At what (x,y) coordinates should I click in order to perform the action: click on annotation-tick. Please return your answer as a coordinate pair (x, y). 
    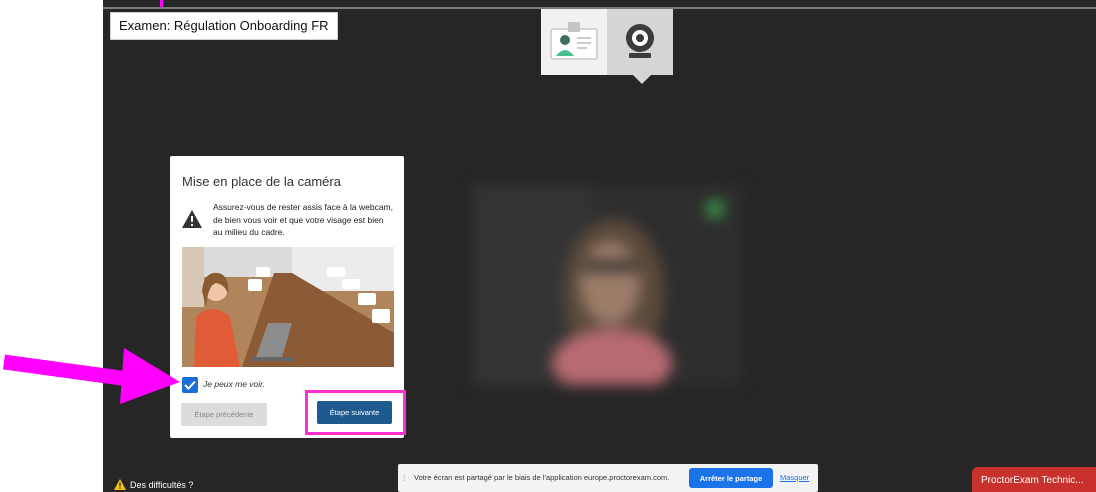
    Looking at the image, I should click on (161, 3).